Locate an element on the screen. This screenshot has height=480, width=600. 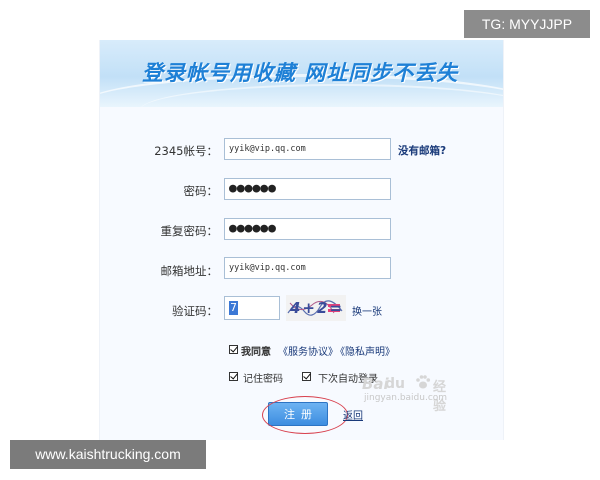
baidu-paw-icon is located at coordinates (423, 382).